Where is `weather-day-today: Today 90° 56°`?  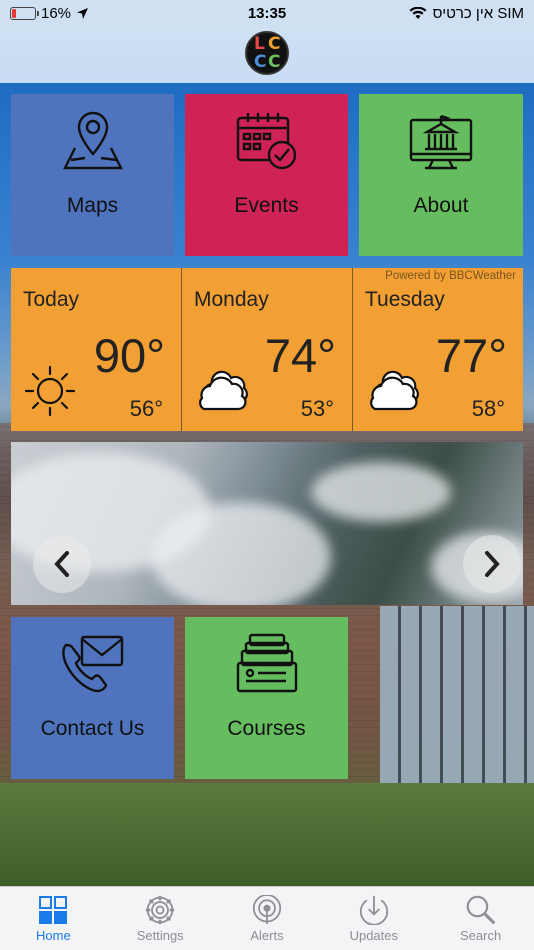
weather-day-today: Today 90° 56° is located at coordinates (96, 349).